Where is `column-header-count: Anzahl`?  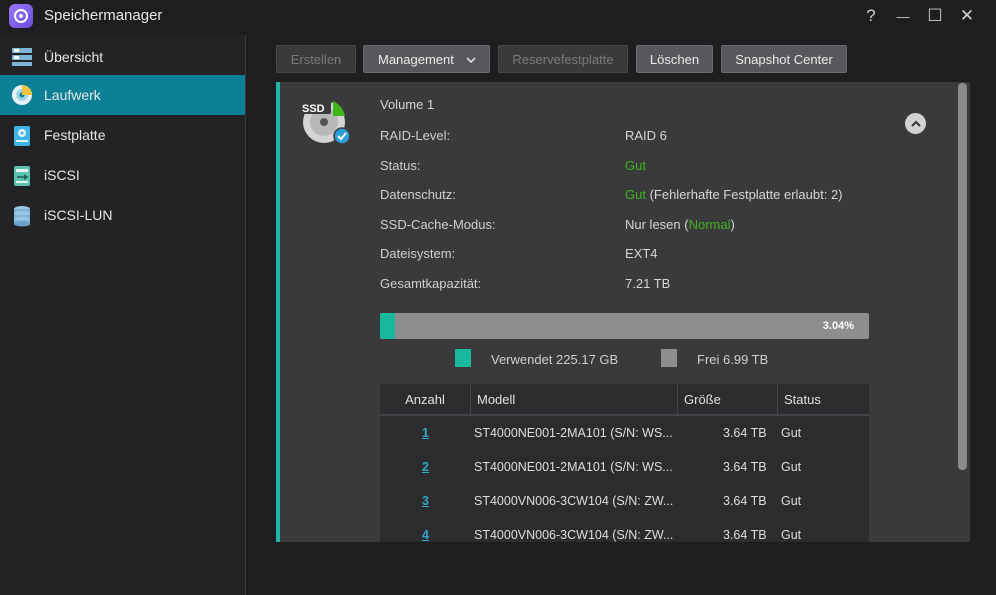 column-header-count: Anzahl is located at coordinates (425, 399).